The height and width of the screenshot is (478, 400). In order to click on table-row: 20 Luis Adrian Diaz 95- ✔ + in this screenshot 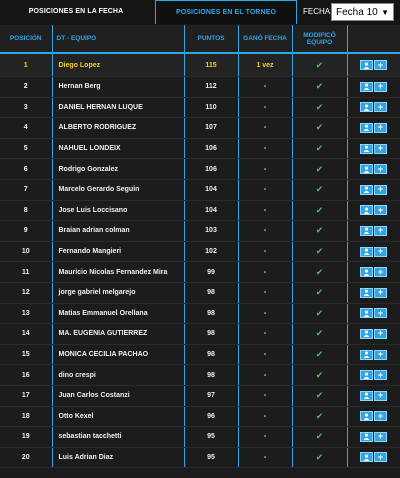, I will do `click(200, 458)`.